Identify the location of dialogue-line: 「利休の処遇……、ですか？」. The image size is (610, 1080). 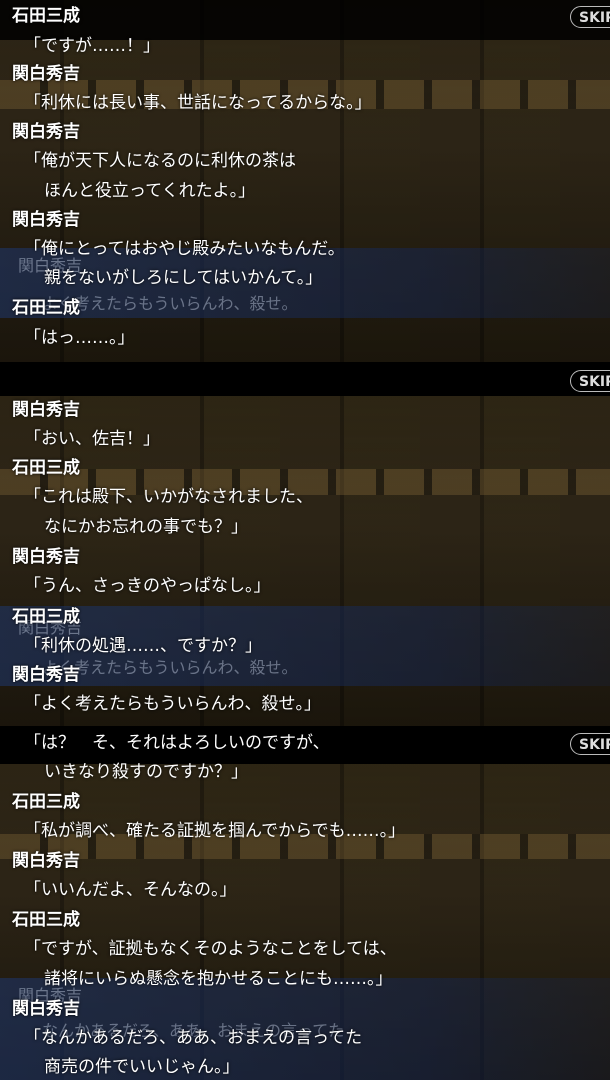
(143, 646).